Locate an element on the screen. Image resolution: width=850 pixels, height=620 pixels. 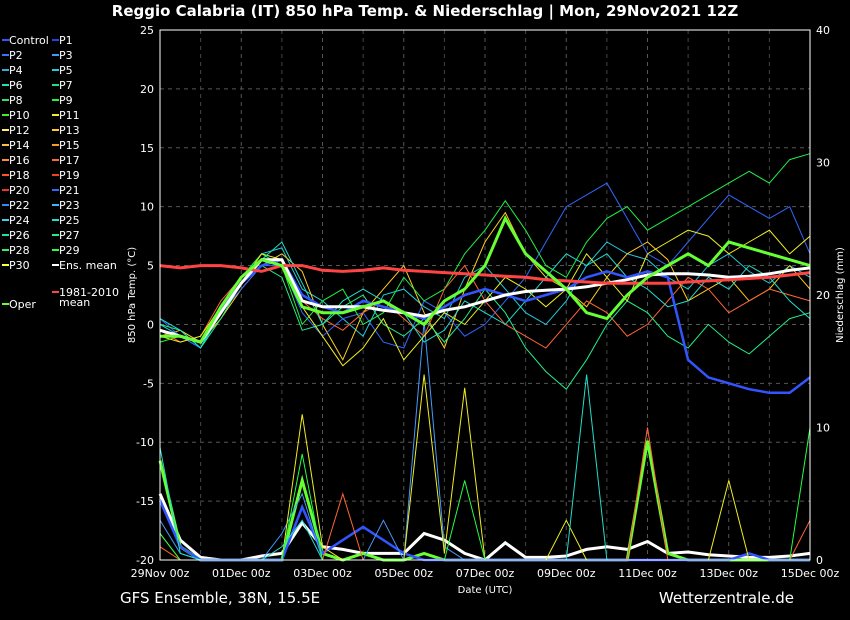
y-tick-label: 15 is located at coordinates (147, 148).